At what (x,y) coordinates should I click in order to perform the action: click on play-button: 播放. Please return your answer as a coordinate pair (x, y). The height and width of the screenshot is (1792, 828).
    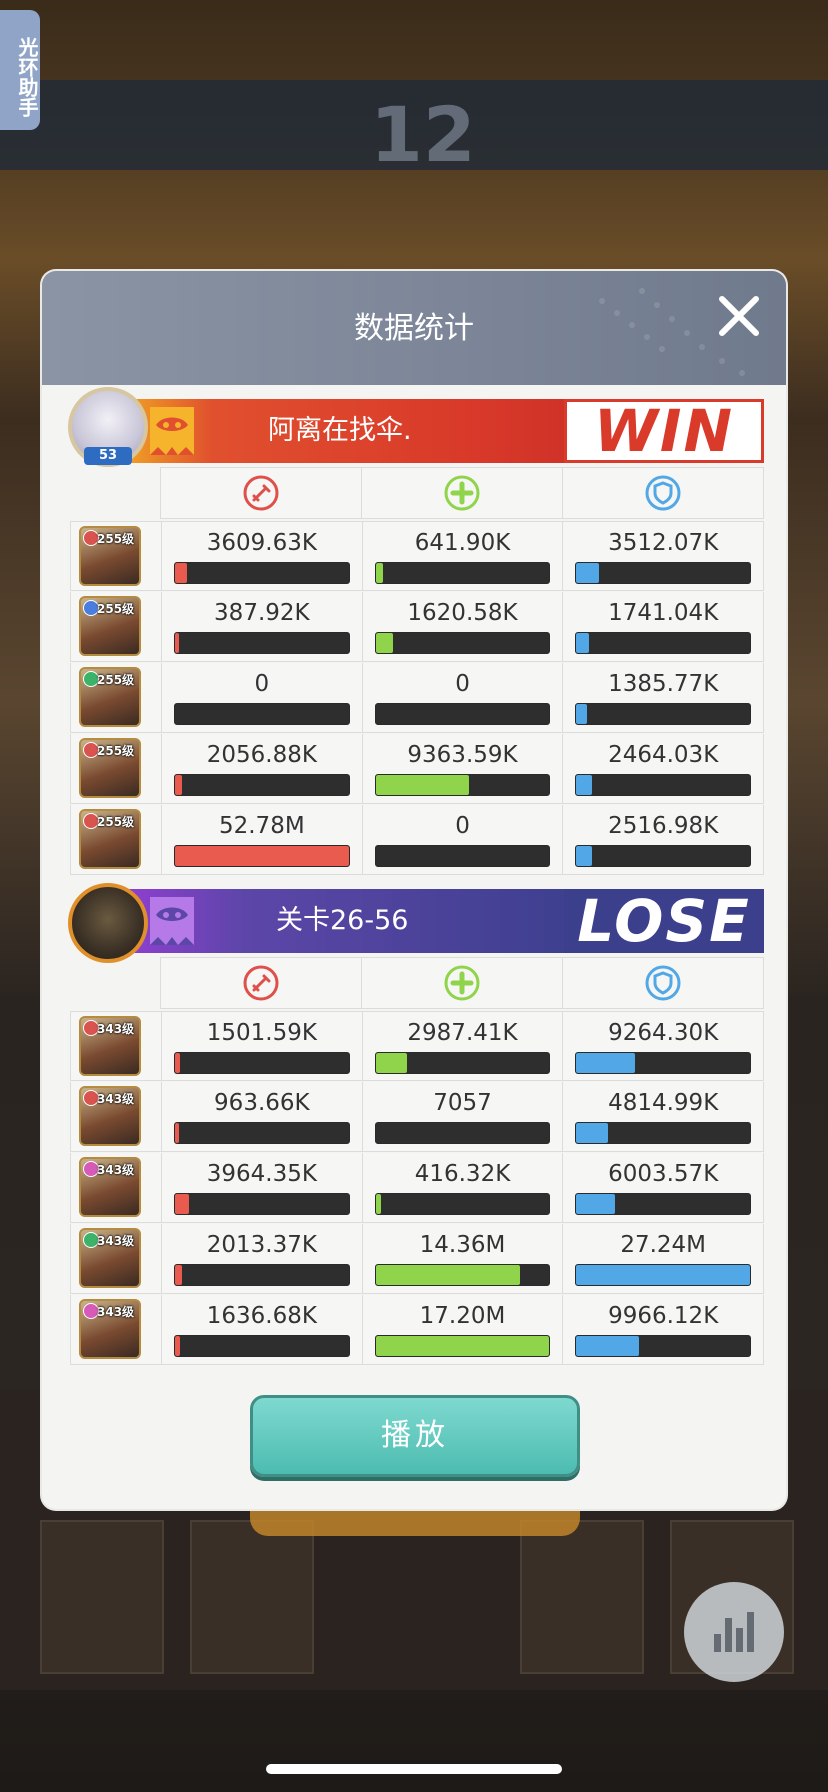
    Looking at the image, I should click on (415, 1436).